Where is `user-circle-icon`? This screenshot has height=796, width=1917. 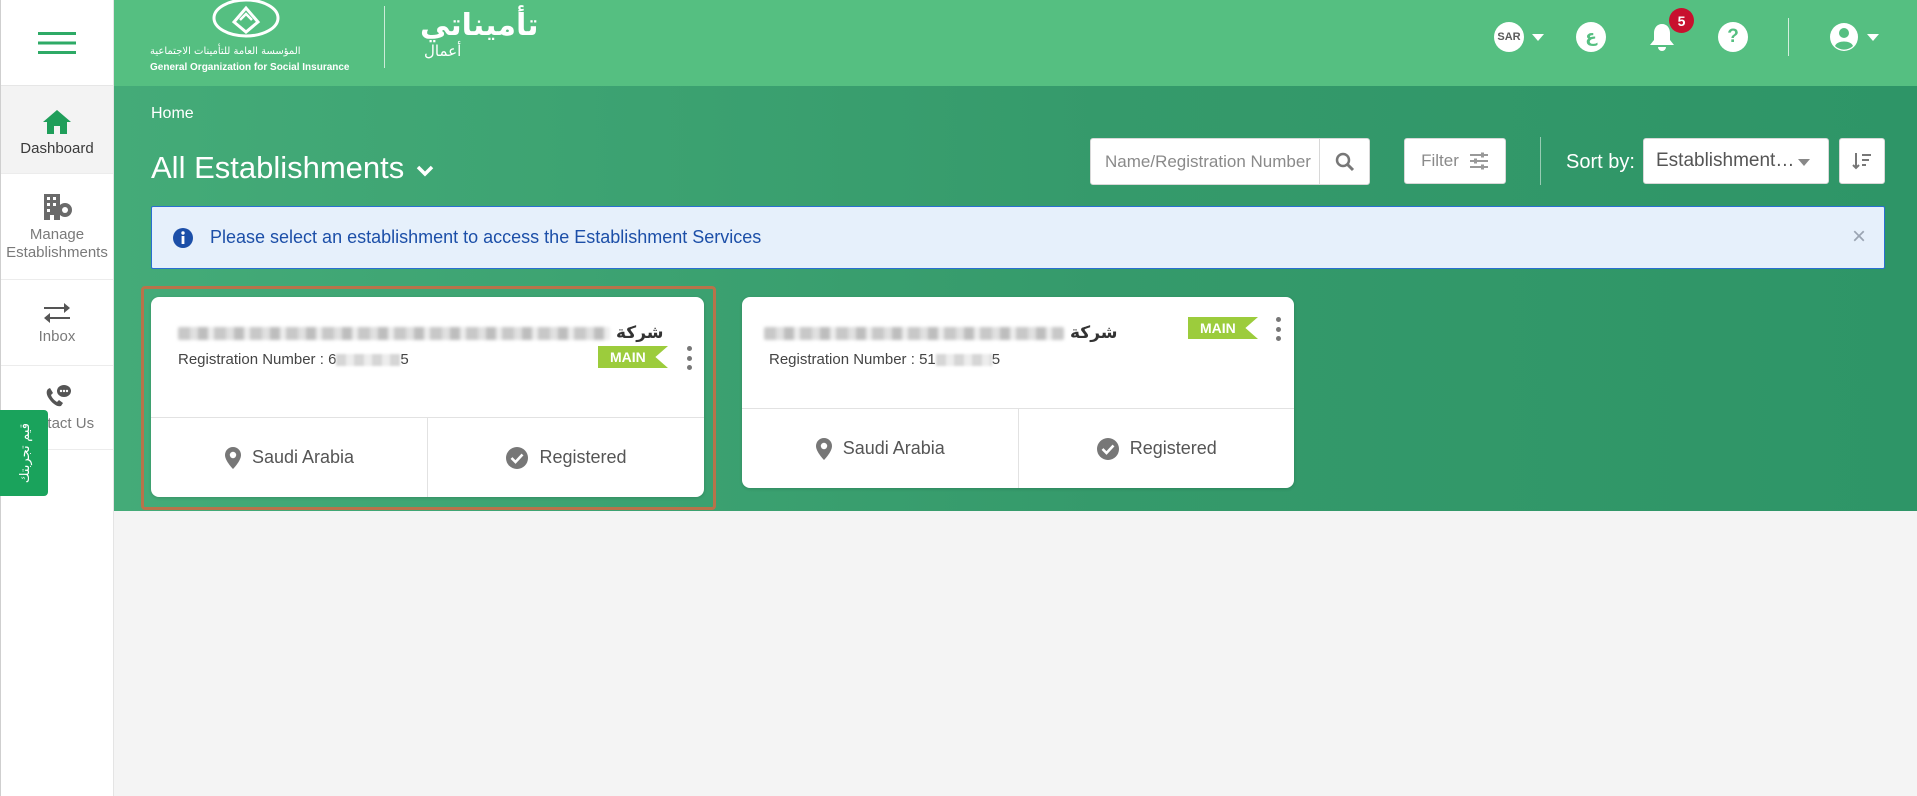 user-circle-icon is located at coordinates (1844, 37).